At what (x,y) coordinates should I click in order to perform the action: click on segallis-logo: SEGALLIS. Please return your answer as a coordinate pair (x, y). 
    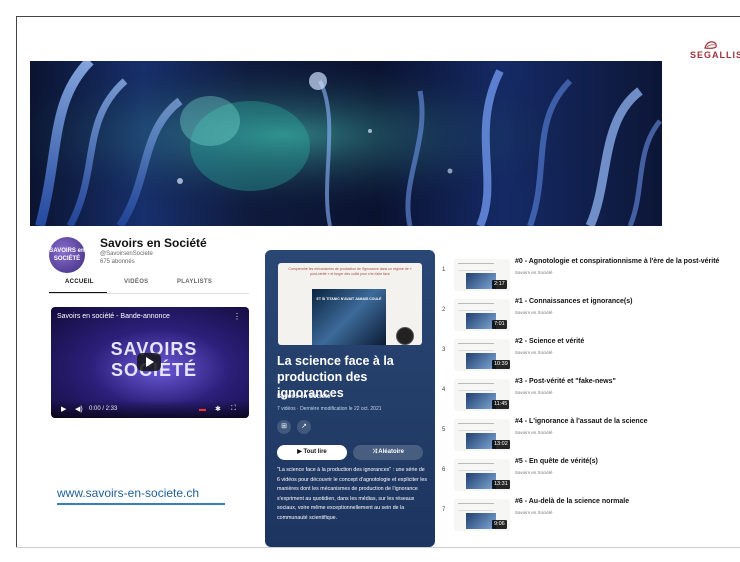
    Looking at the image, I should click on (715, 50).